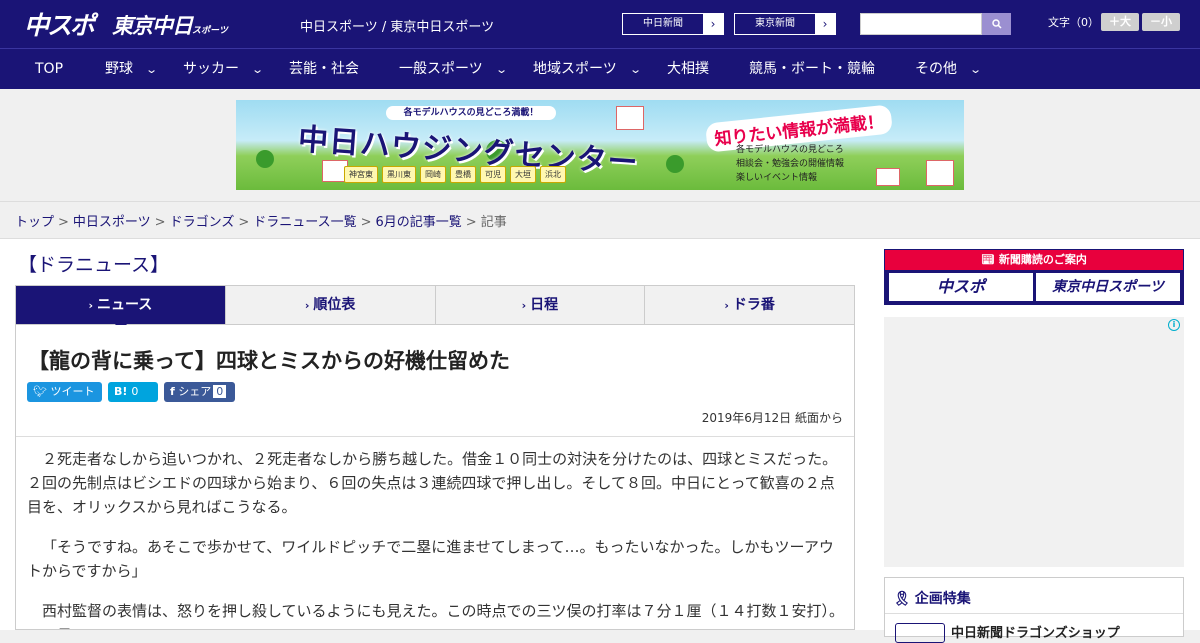 This screenshot has height=643, width=1200. I want to click on search-button, so click(996, 24).